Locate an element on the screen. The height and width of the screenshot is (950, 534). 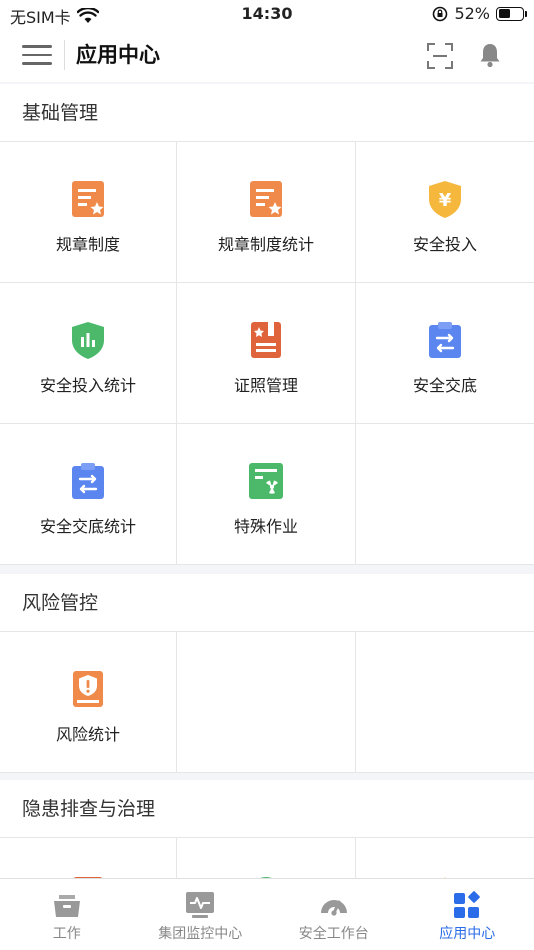
tab-app-center: 应用中心 is located at coordinates (467, 914).